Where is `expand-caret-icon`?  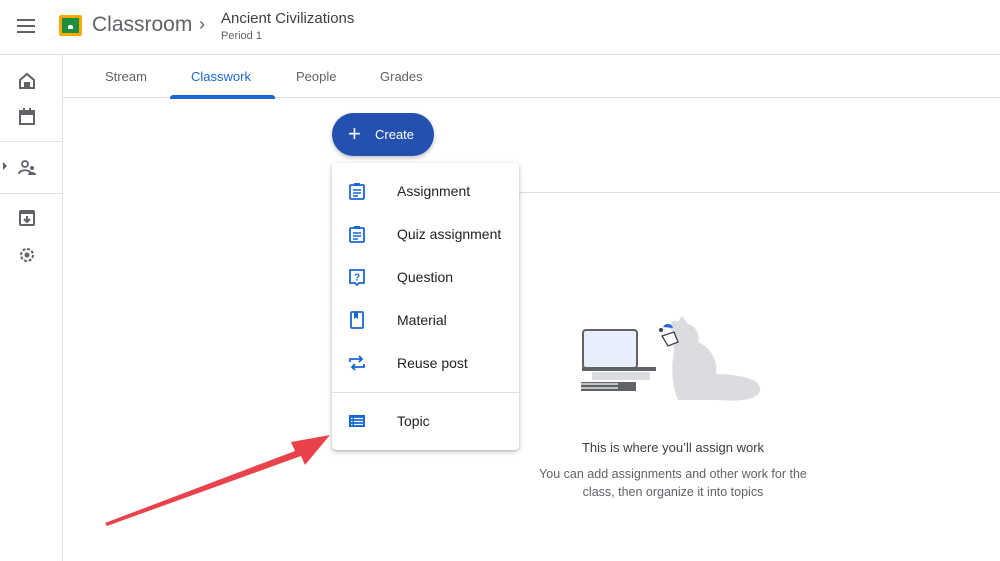
expand-caret-icon is located at coordinates (5, 166).